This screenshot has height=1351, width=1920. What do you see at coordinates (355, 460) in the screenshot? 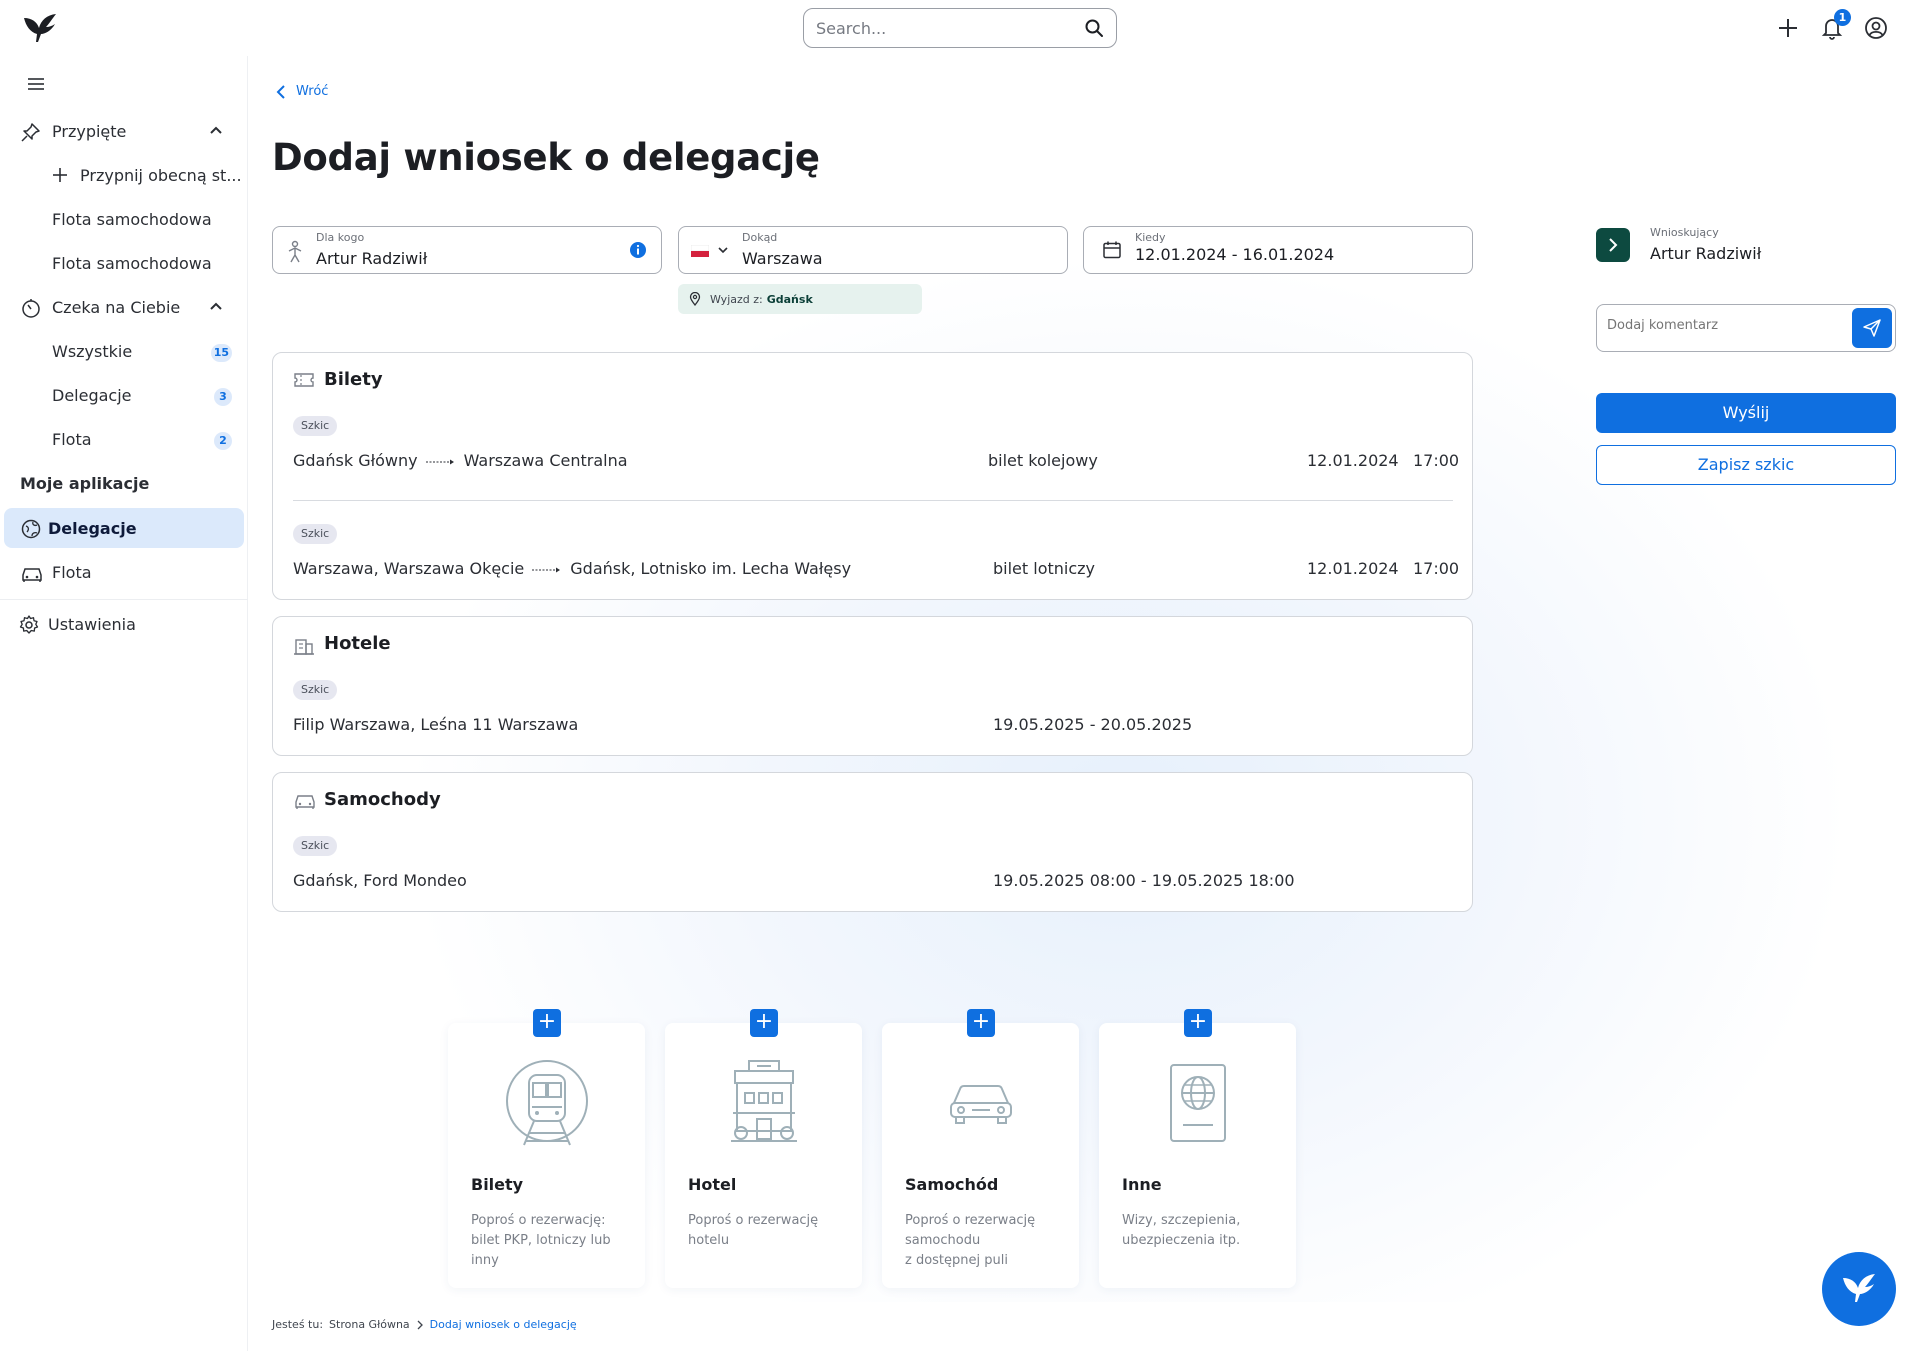
I see `ticket-from: Gdańsk Główny` at bounding box center [355, 460].